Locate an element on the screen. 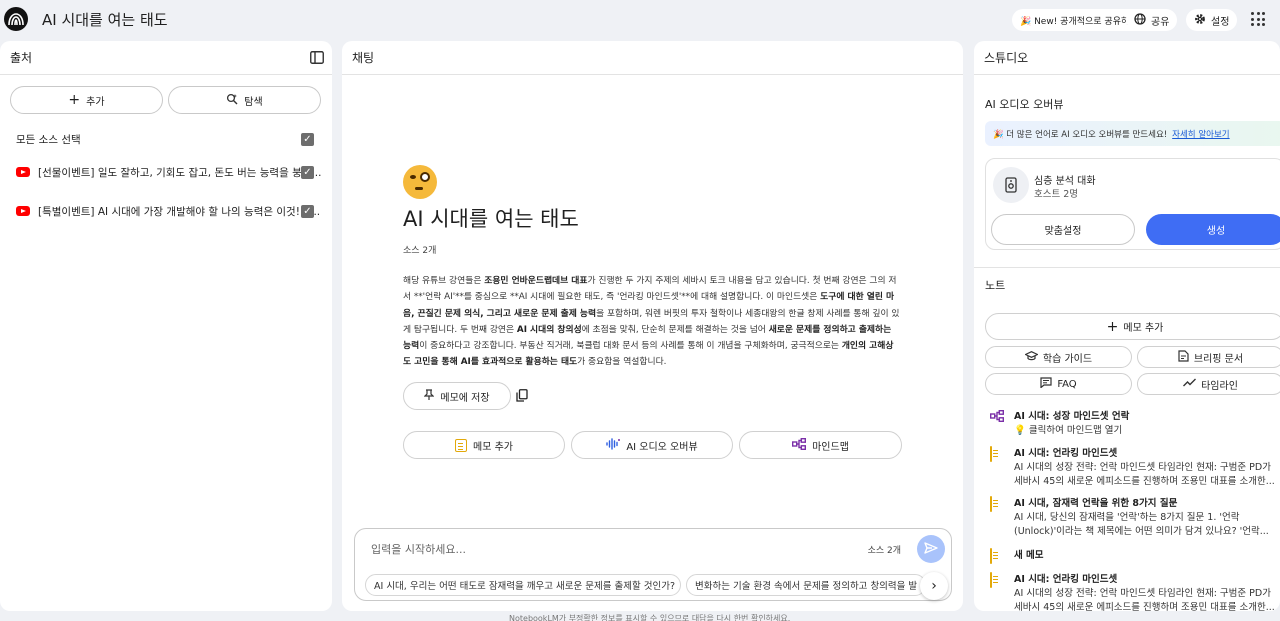 The image size is (1280, 621). explore-sources-button: 탐색 is located at coordinates (244, 100).